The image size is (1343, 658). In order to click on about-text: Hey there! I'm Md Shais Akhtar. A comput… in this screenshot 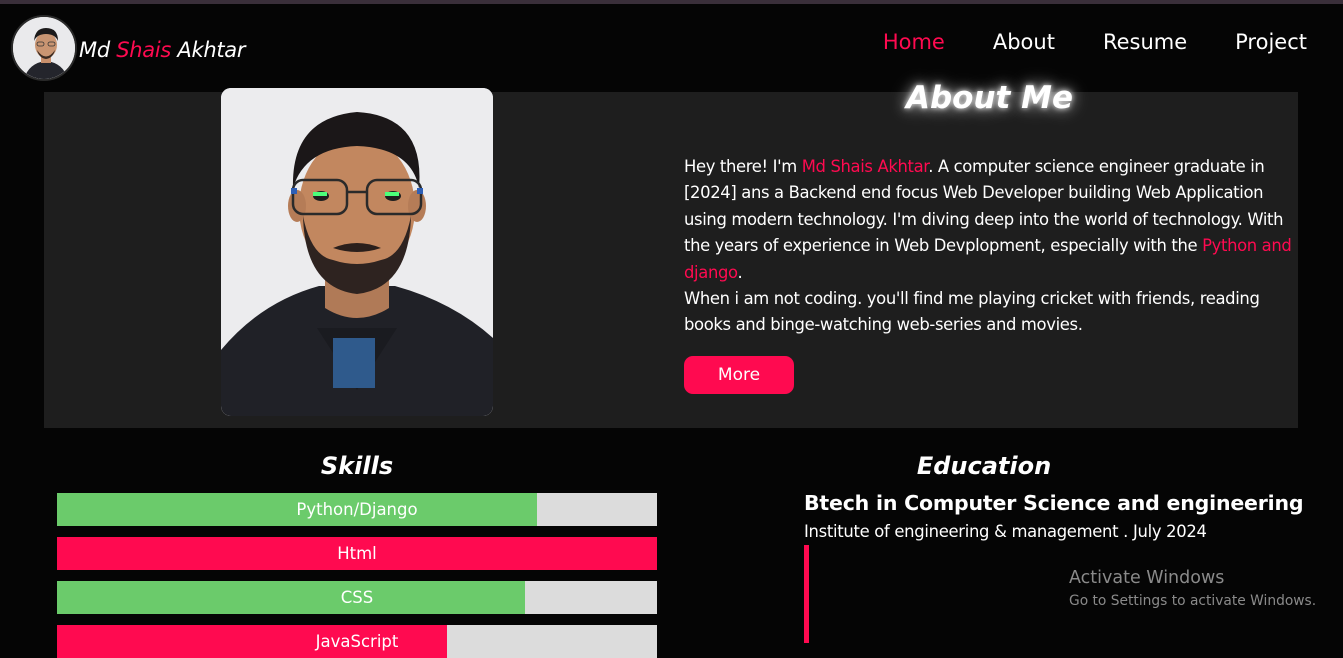, I will do `click(989, 246)`.